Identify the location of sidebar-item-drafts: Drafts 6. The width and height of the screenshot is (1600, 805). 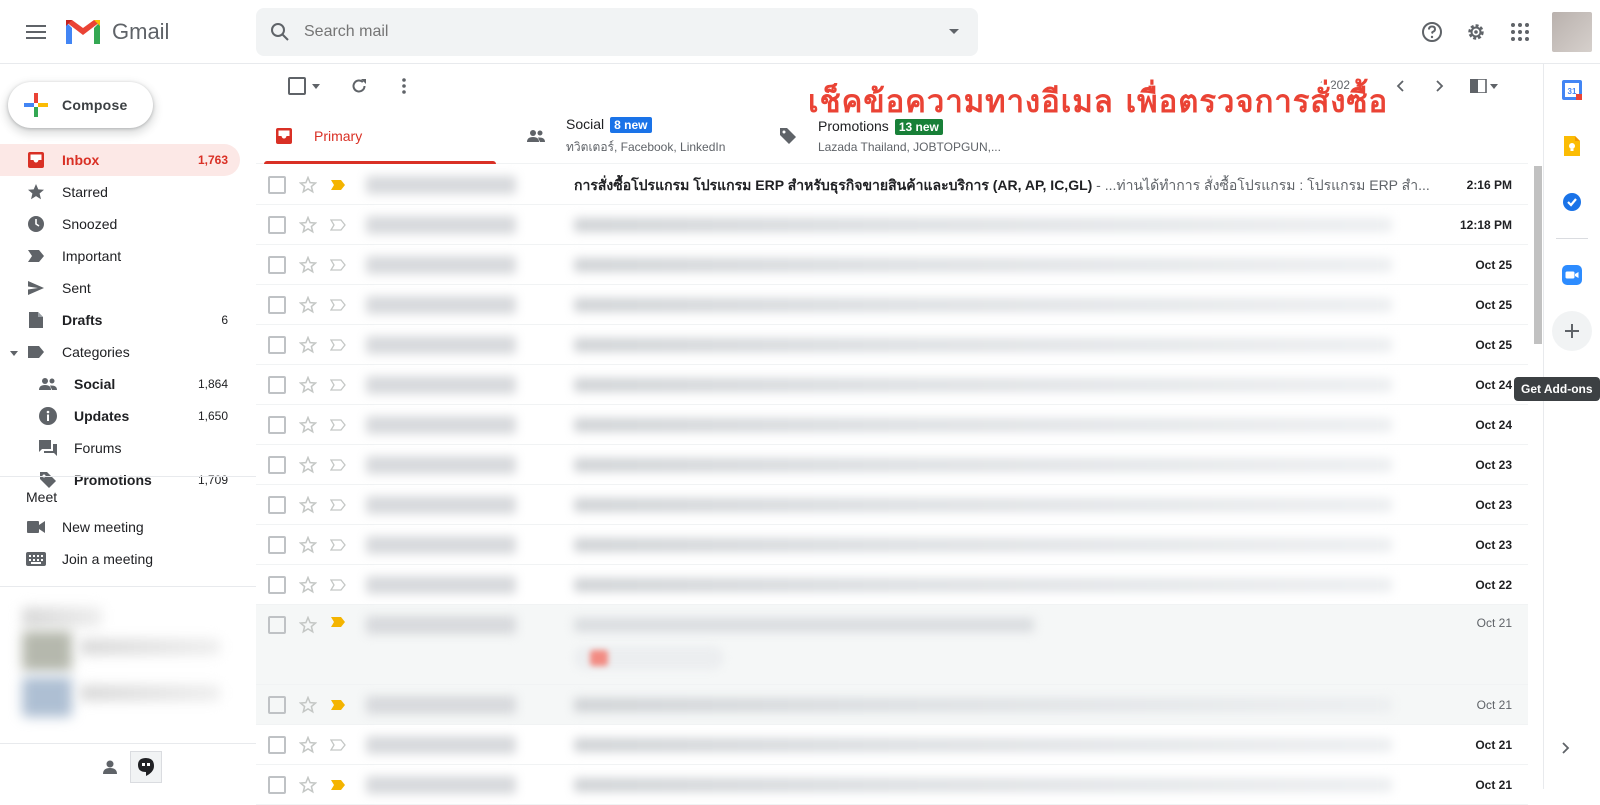
(120, 320).